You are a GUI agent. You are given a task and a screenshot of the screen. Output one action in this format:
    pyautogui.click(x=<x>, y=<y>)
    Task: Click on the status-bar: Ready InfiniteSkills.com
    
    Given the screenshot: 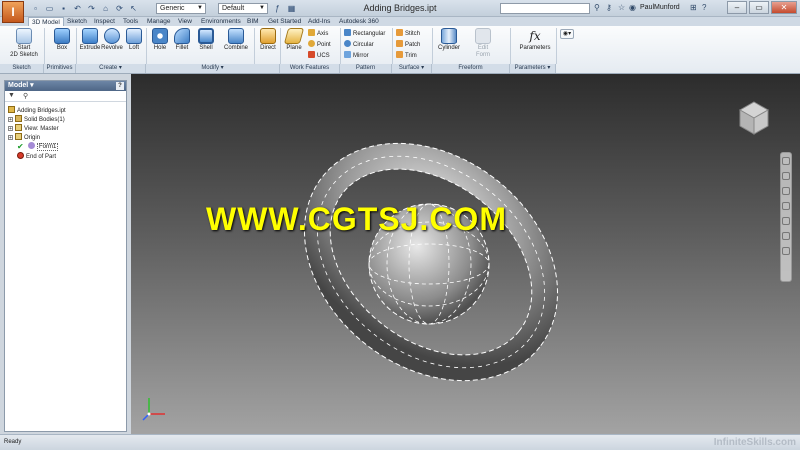 What is the action you would take?
    pyautogui.click(x=400, y=442)
    